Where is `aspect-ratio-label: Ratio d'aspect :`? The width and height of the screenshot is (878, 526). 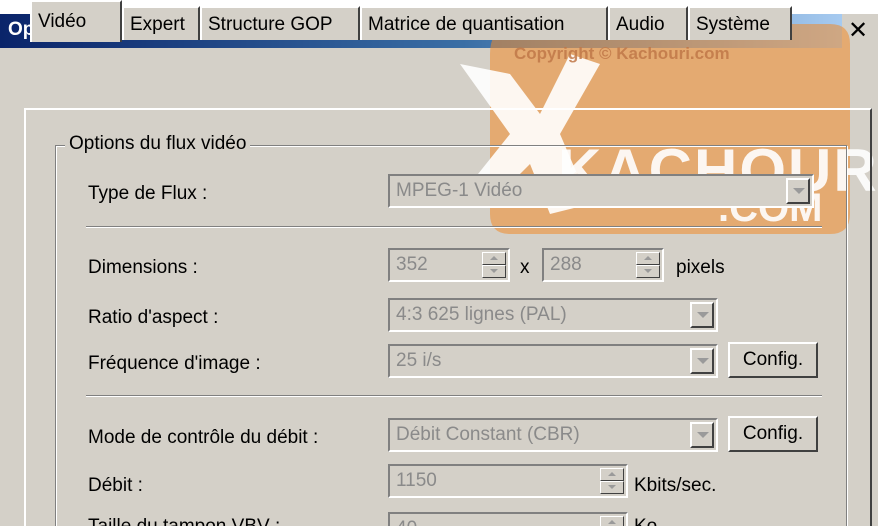 aspect-ratio-label: Ratio d'aspect : is located at coordinates (153, 317).